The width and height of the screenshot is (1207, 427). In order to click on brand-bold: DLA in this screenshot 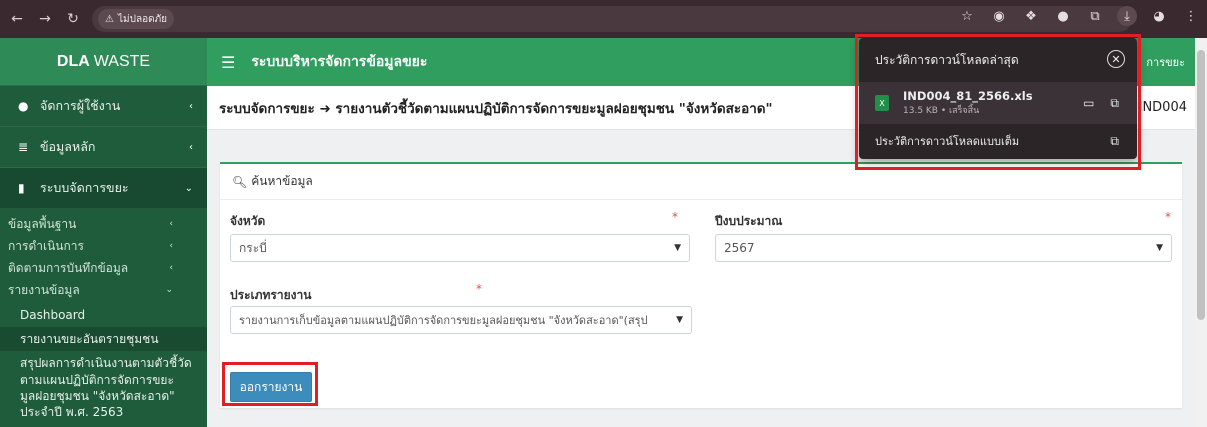, I will do `click(73, 61)`.